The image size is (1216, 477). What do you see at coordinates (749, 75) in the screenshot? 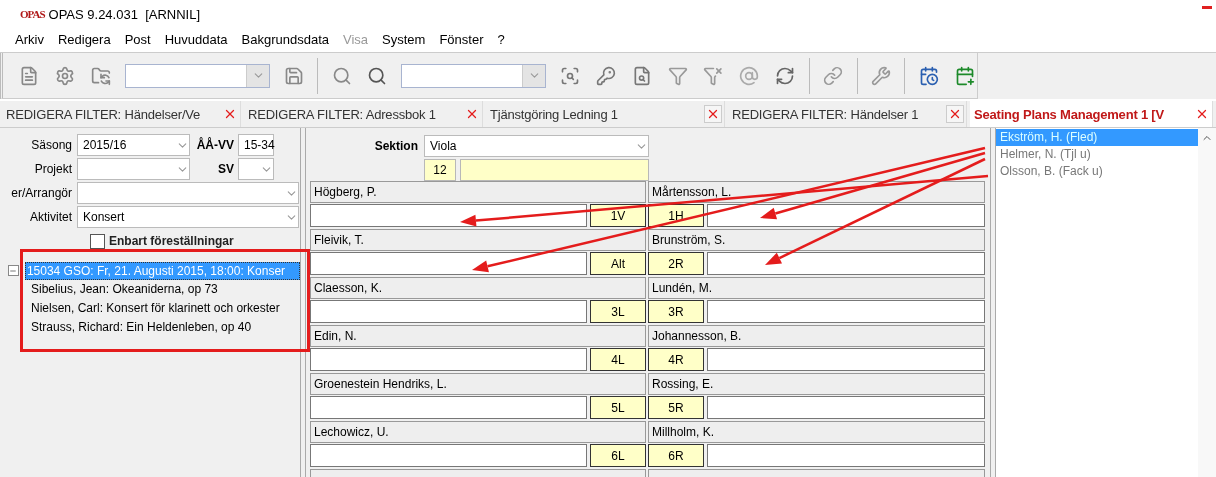
I see `at-sign-icon` at bounding box center [749, 75].